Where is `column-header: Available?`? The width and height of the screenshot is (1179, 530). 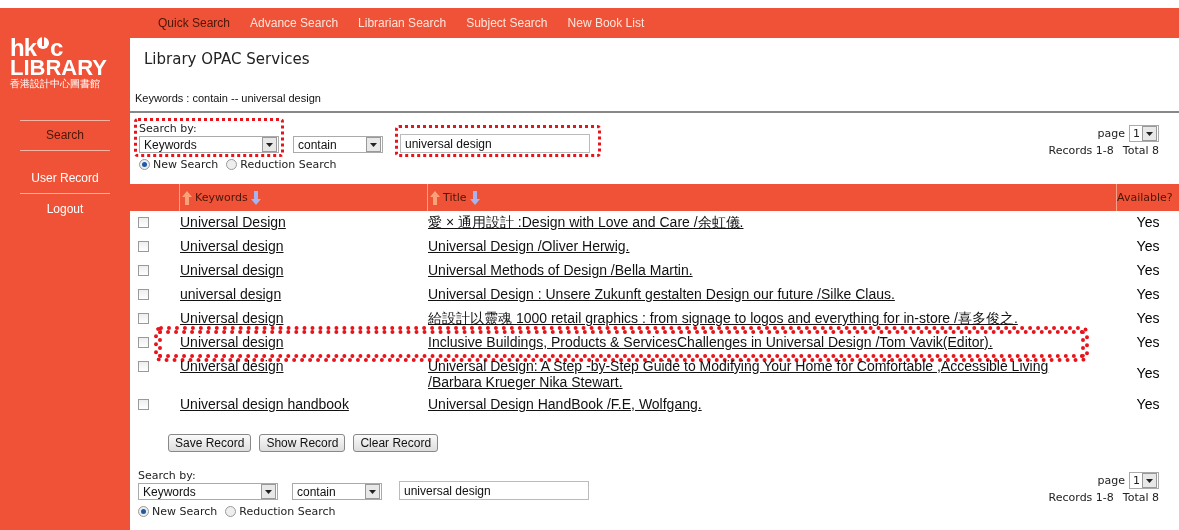
column-header: Available? is located at coordinates (1145, 197).